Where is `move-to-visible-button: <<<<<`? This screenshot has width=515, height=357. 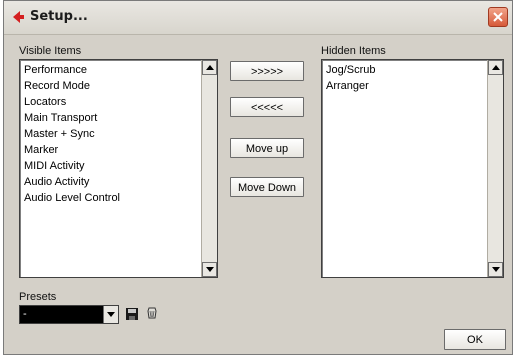
move-to-visible-button: <<<<< is located at coordinates (267, 107).